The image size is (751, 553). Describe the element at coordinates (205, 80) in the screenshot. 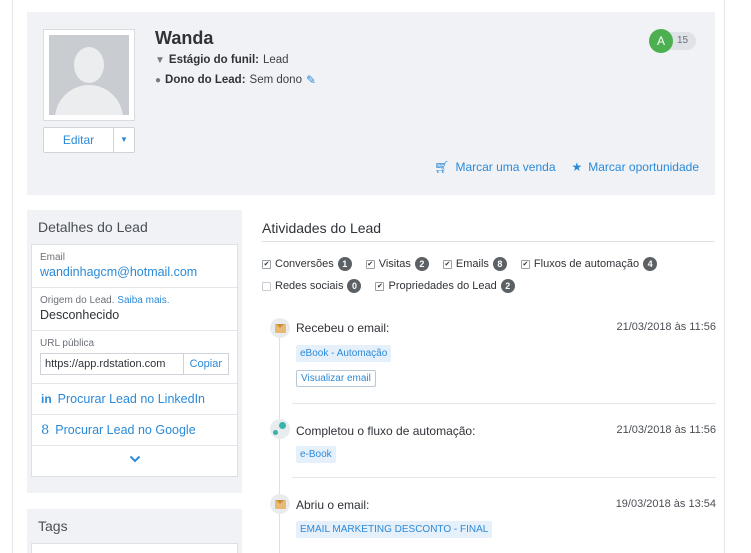

I see `lead-owner-label: Dono do Lead:` at that location.